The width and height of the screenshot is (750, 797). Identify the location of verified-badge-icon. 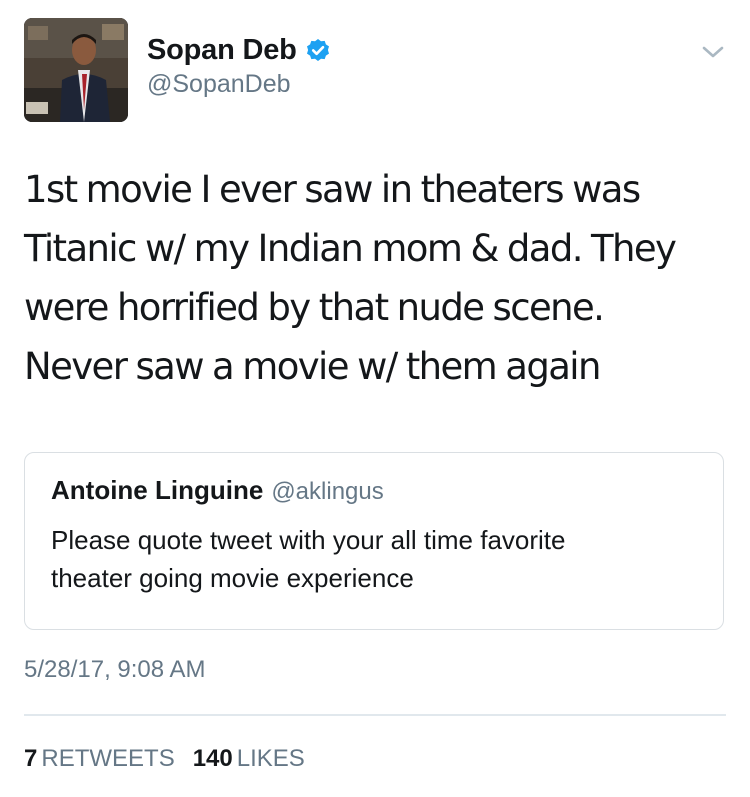
(318, 51).